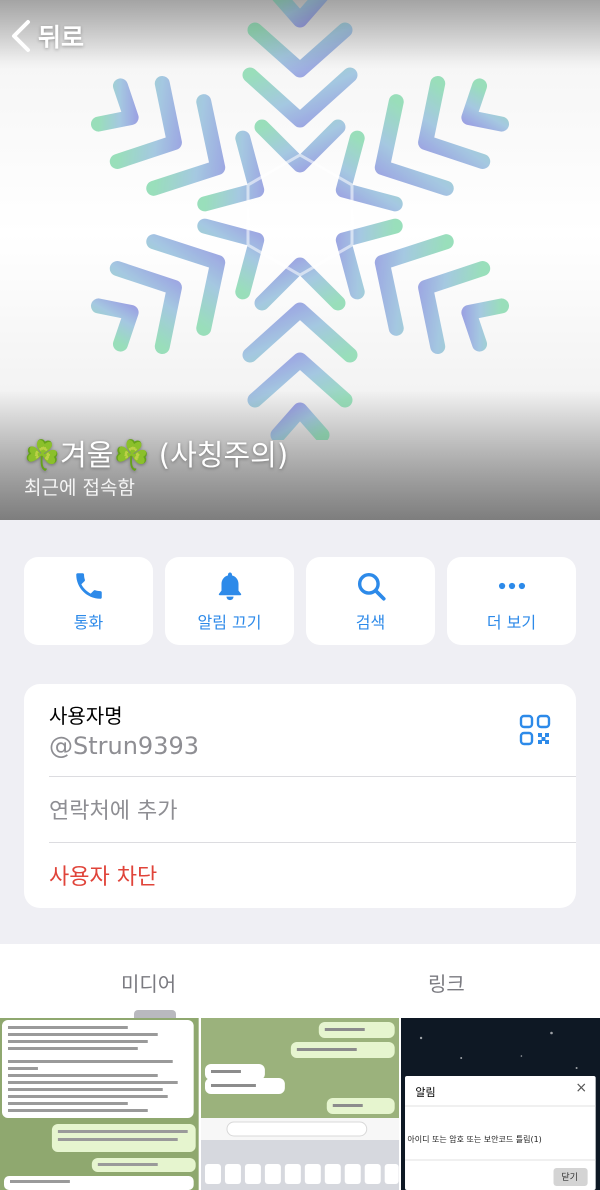  I want to click on tab-links: 링크, so click(446, 982).